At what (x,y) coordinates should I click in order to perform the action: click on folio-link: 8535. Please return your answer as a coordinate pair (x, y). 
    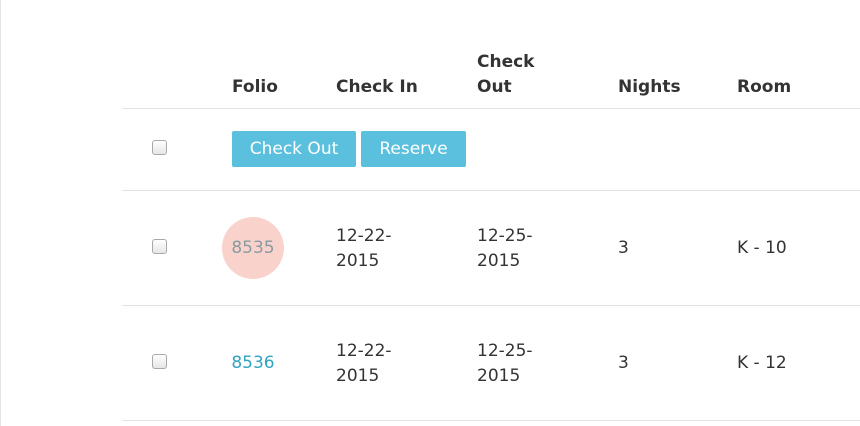
    Looking at the image, I should click on (252, 248).